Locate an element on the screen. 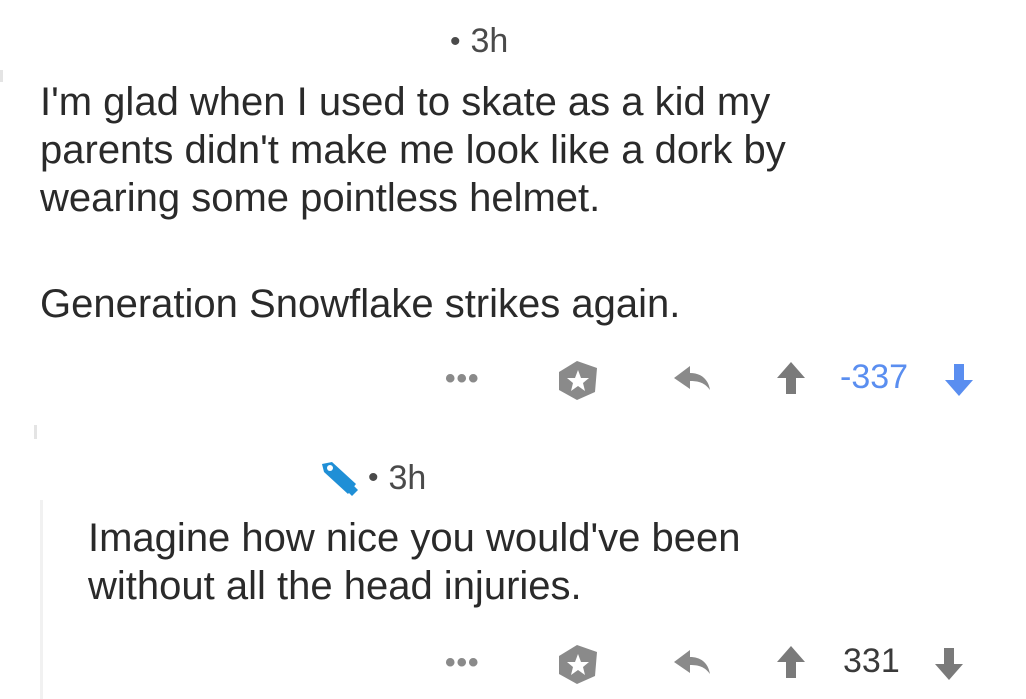  moderator-icon is located at coordinates (340, 479).